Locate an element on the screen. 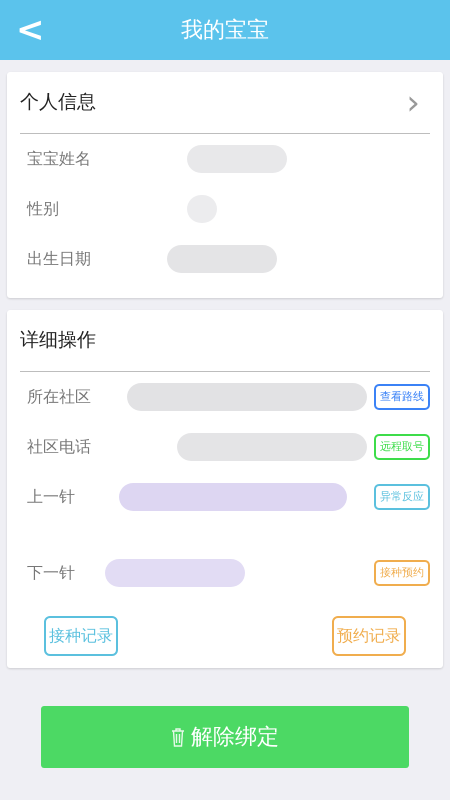  section-title: 详细操作 is located at coordinates (58, 341).